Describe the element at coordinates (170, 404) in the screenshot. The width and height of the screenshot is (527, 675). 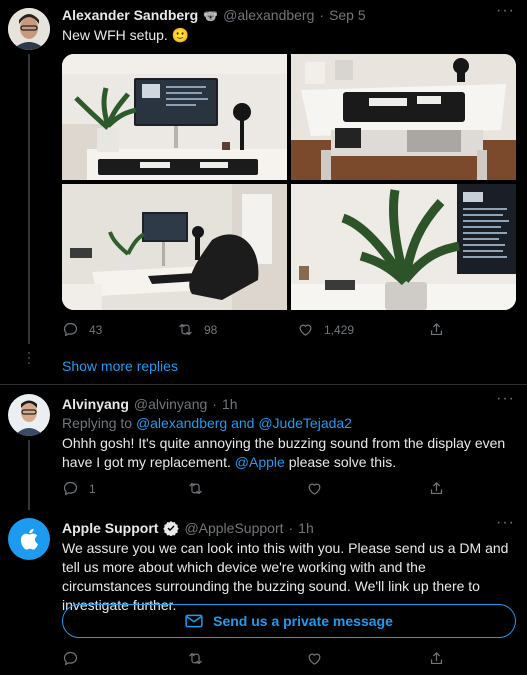
I see `author-handle: @alvinyang` at that location.